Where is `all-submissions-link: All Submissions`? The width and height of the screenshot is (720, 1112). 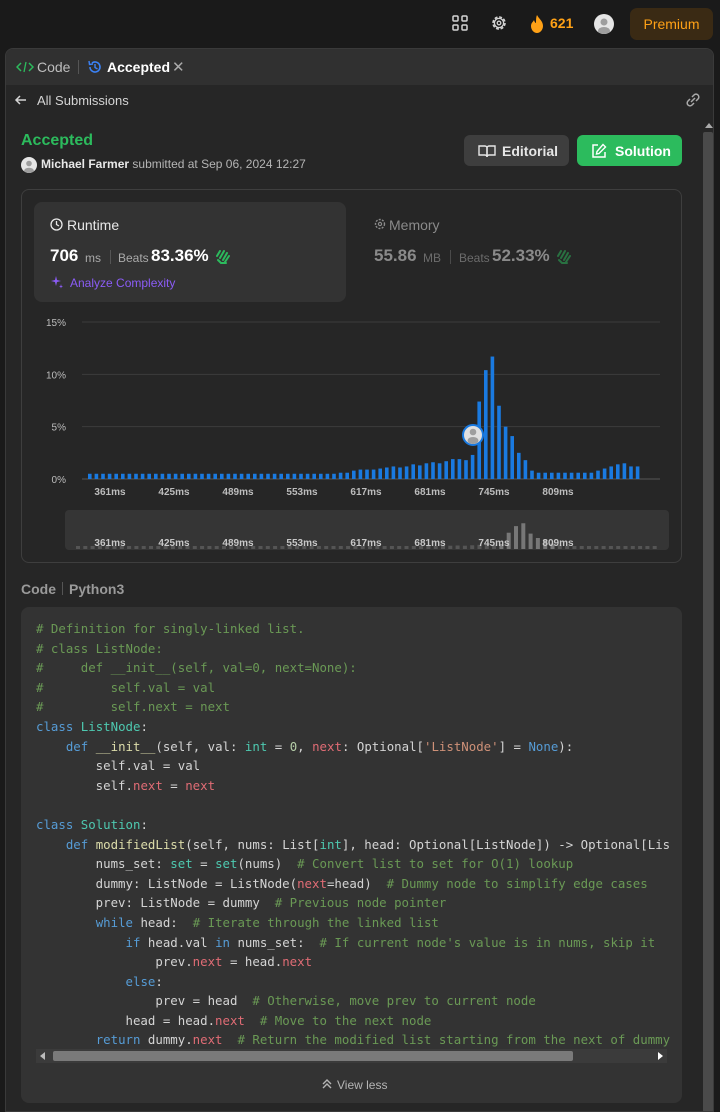 all-submissions-link: All Submissions is located at coordinates (83, 100).